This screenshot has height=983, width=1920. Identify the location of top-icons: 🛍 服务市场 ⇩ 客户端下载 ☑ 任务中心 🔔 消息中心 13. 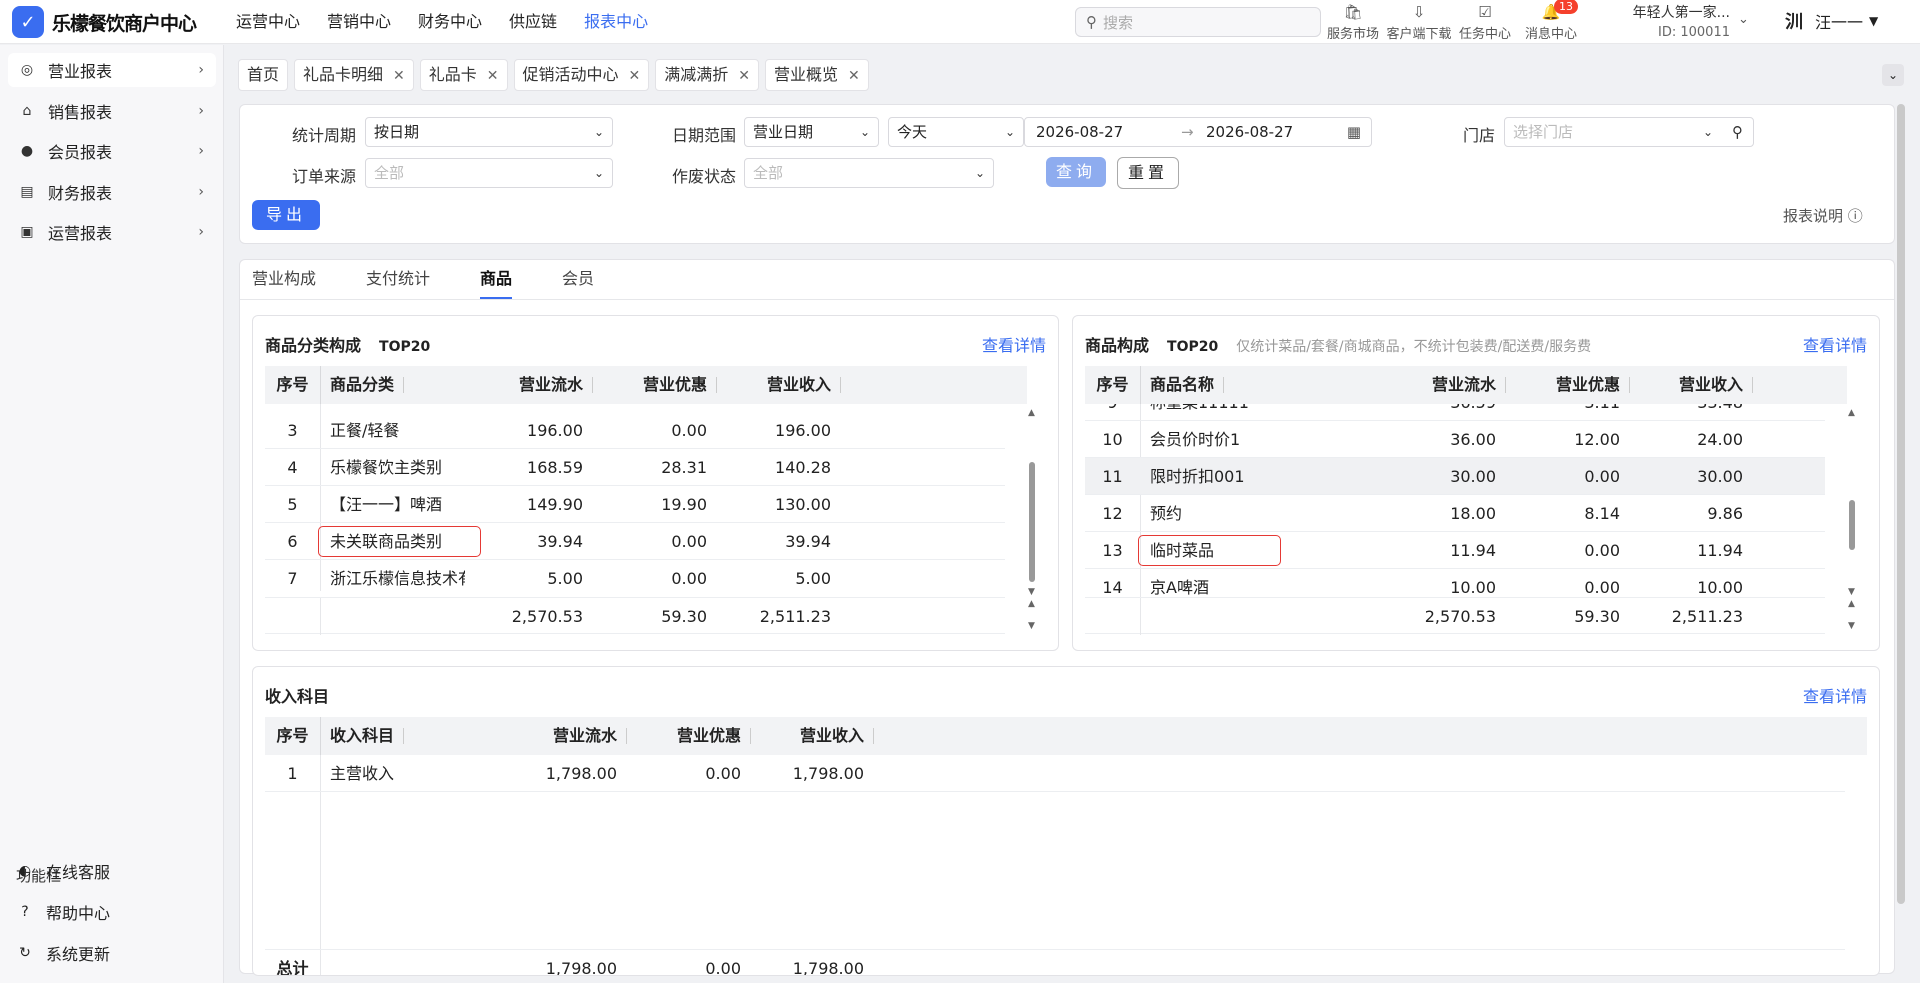
(1452, 21).